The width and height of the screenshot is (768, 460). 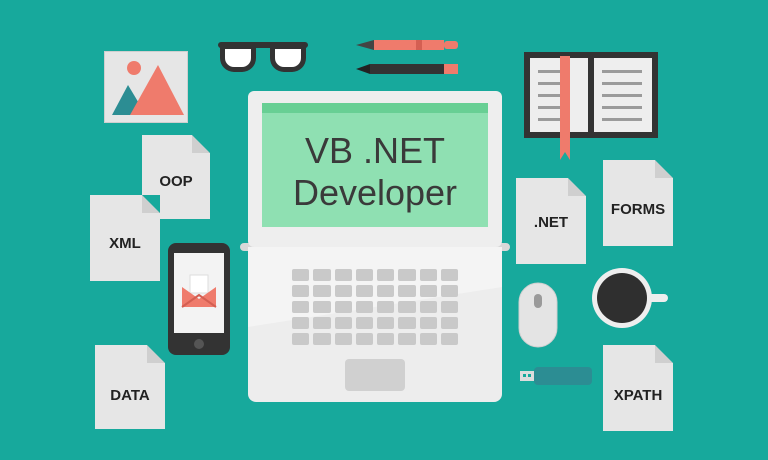 What do you see at coordinates (130, 395) in the screenshot?
I see `doc-label-data: DATA` at bounding box center [130, 395].